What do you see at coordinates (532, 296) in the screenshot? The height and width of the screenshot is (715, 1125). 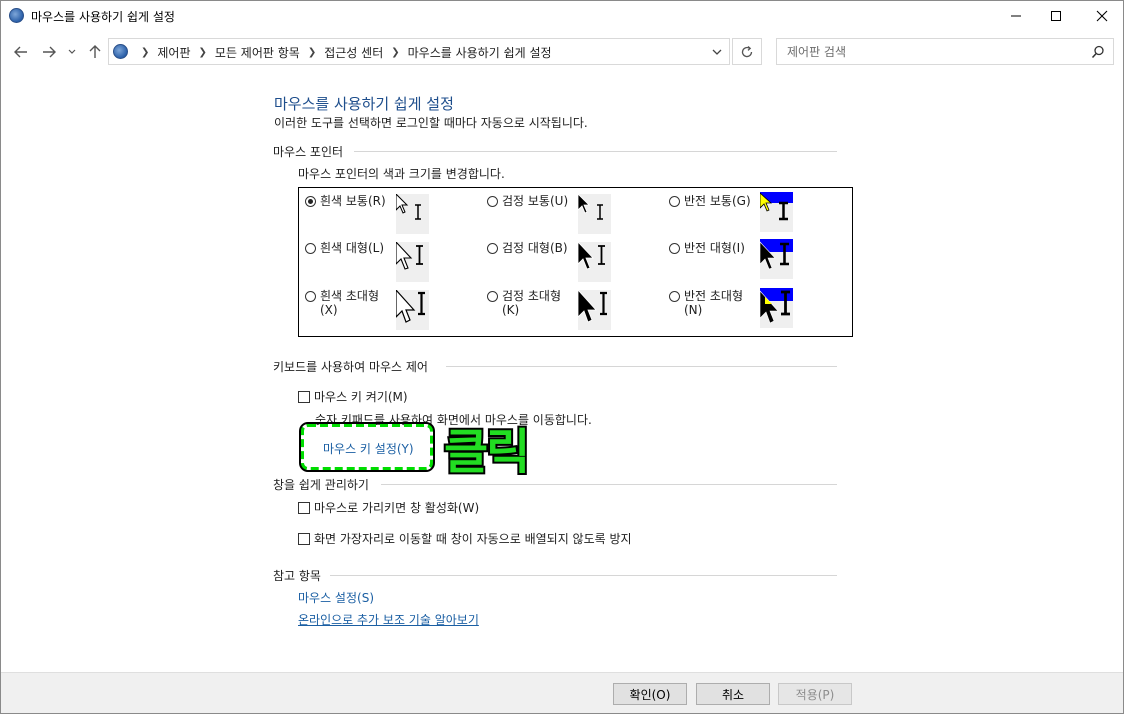 I see `option-label-line1: 검정 초대형` at bounding box center [532, 296].